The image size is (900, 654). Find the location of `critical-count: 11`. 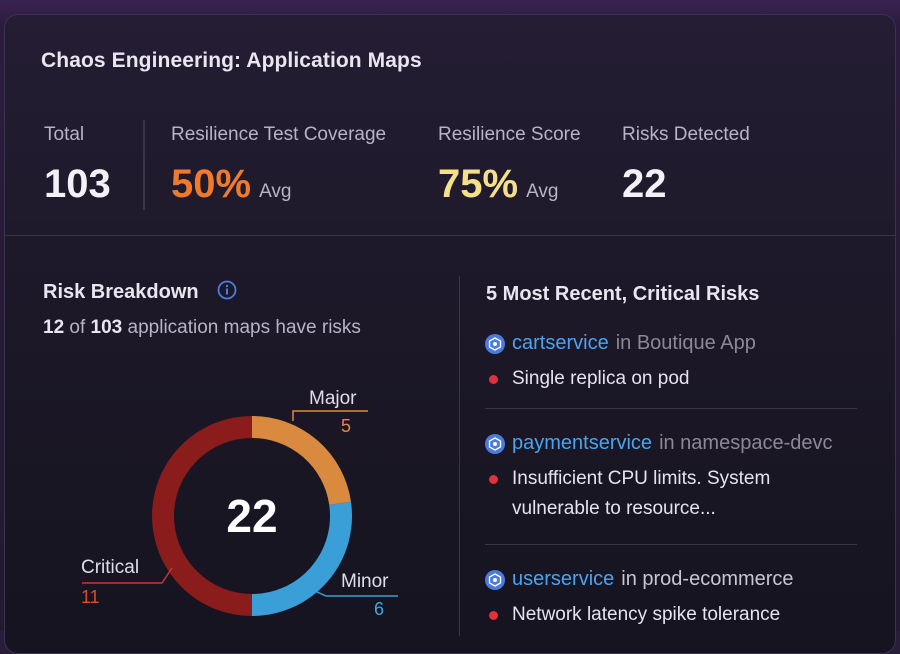

critical-count: 11 is located at coordinates (90, 597).